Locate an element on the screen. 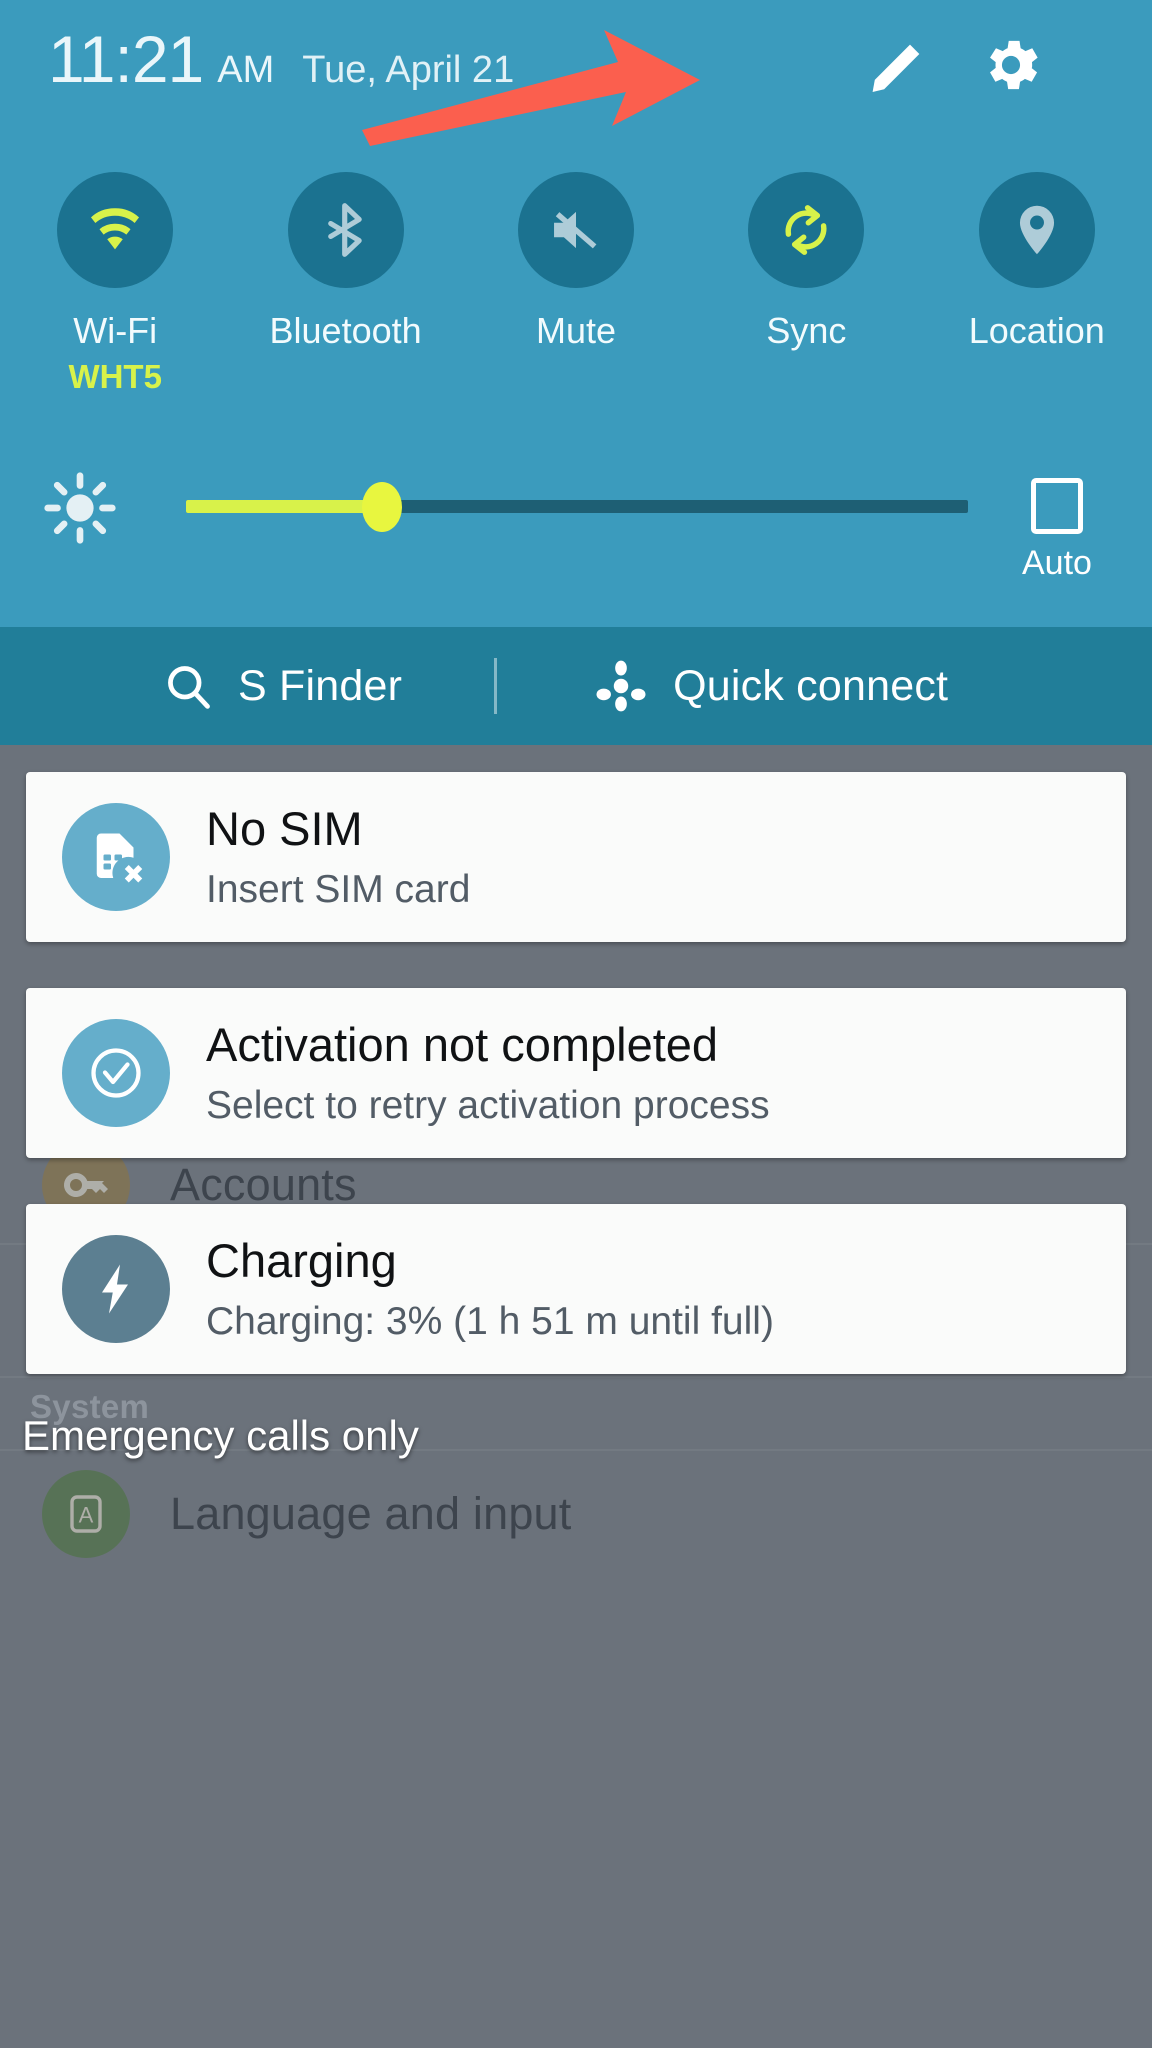 This screenshot has height=2048, width=1152. notification-subtitle: Select to retry activation process is located at coordinates (488, 1106).